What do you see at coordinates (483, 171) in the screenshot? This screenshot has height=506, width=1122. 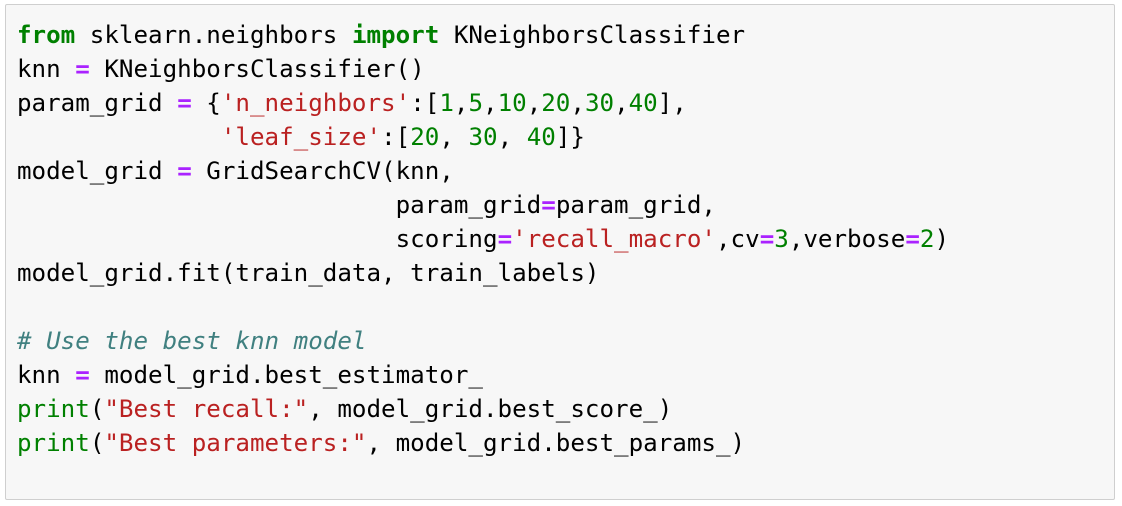 I see `code-line: model_grid = GridSearchCV(knn,` at bounding box center [483, 171].